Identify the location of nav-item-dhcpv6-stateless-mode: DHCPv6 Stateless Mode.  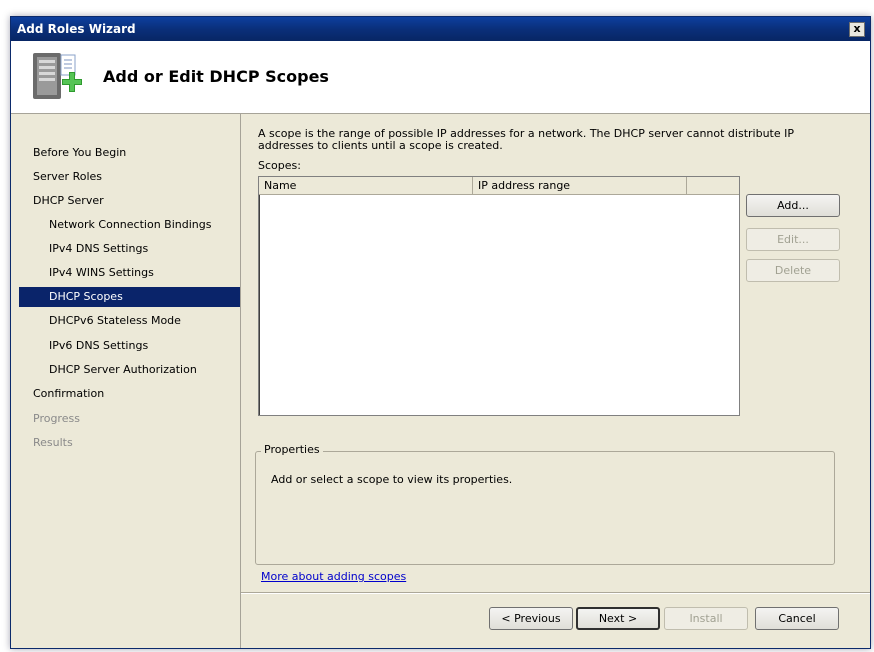
(129, 321).